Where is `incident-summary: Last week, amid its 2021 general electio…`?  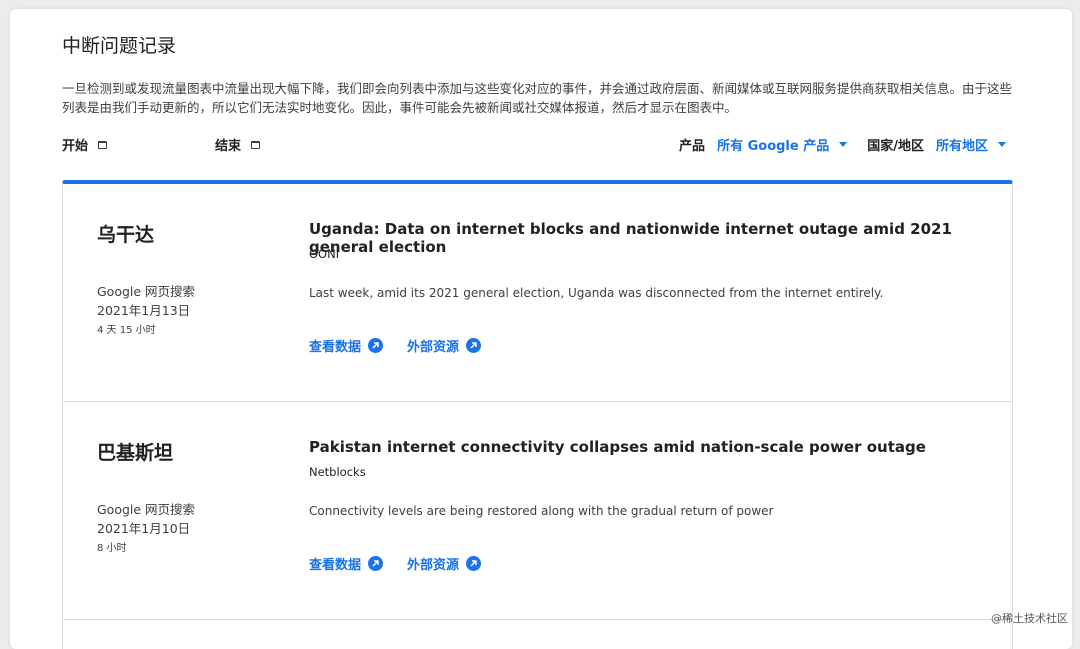
incident-summary: Last week, amid its 2021 general electio… is located at coordinates (596, 293).